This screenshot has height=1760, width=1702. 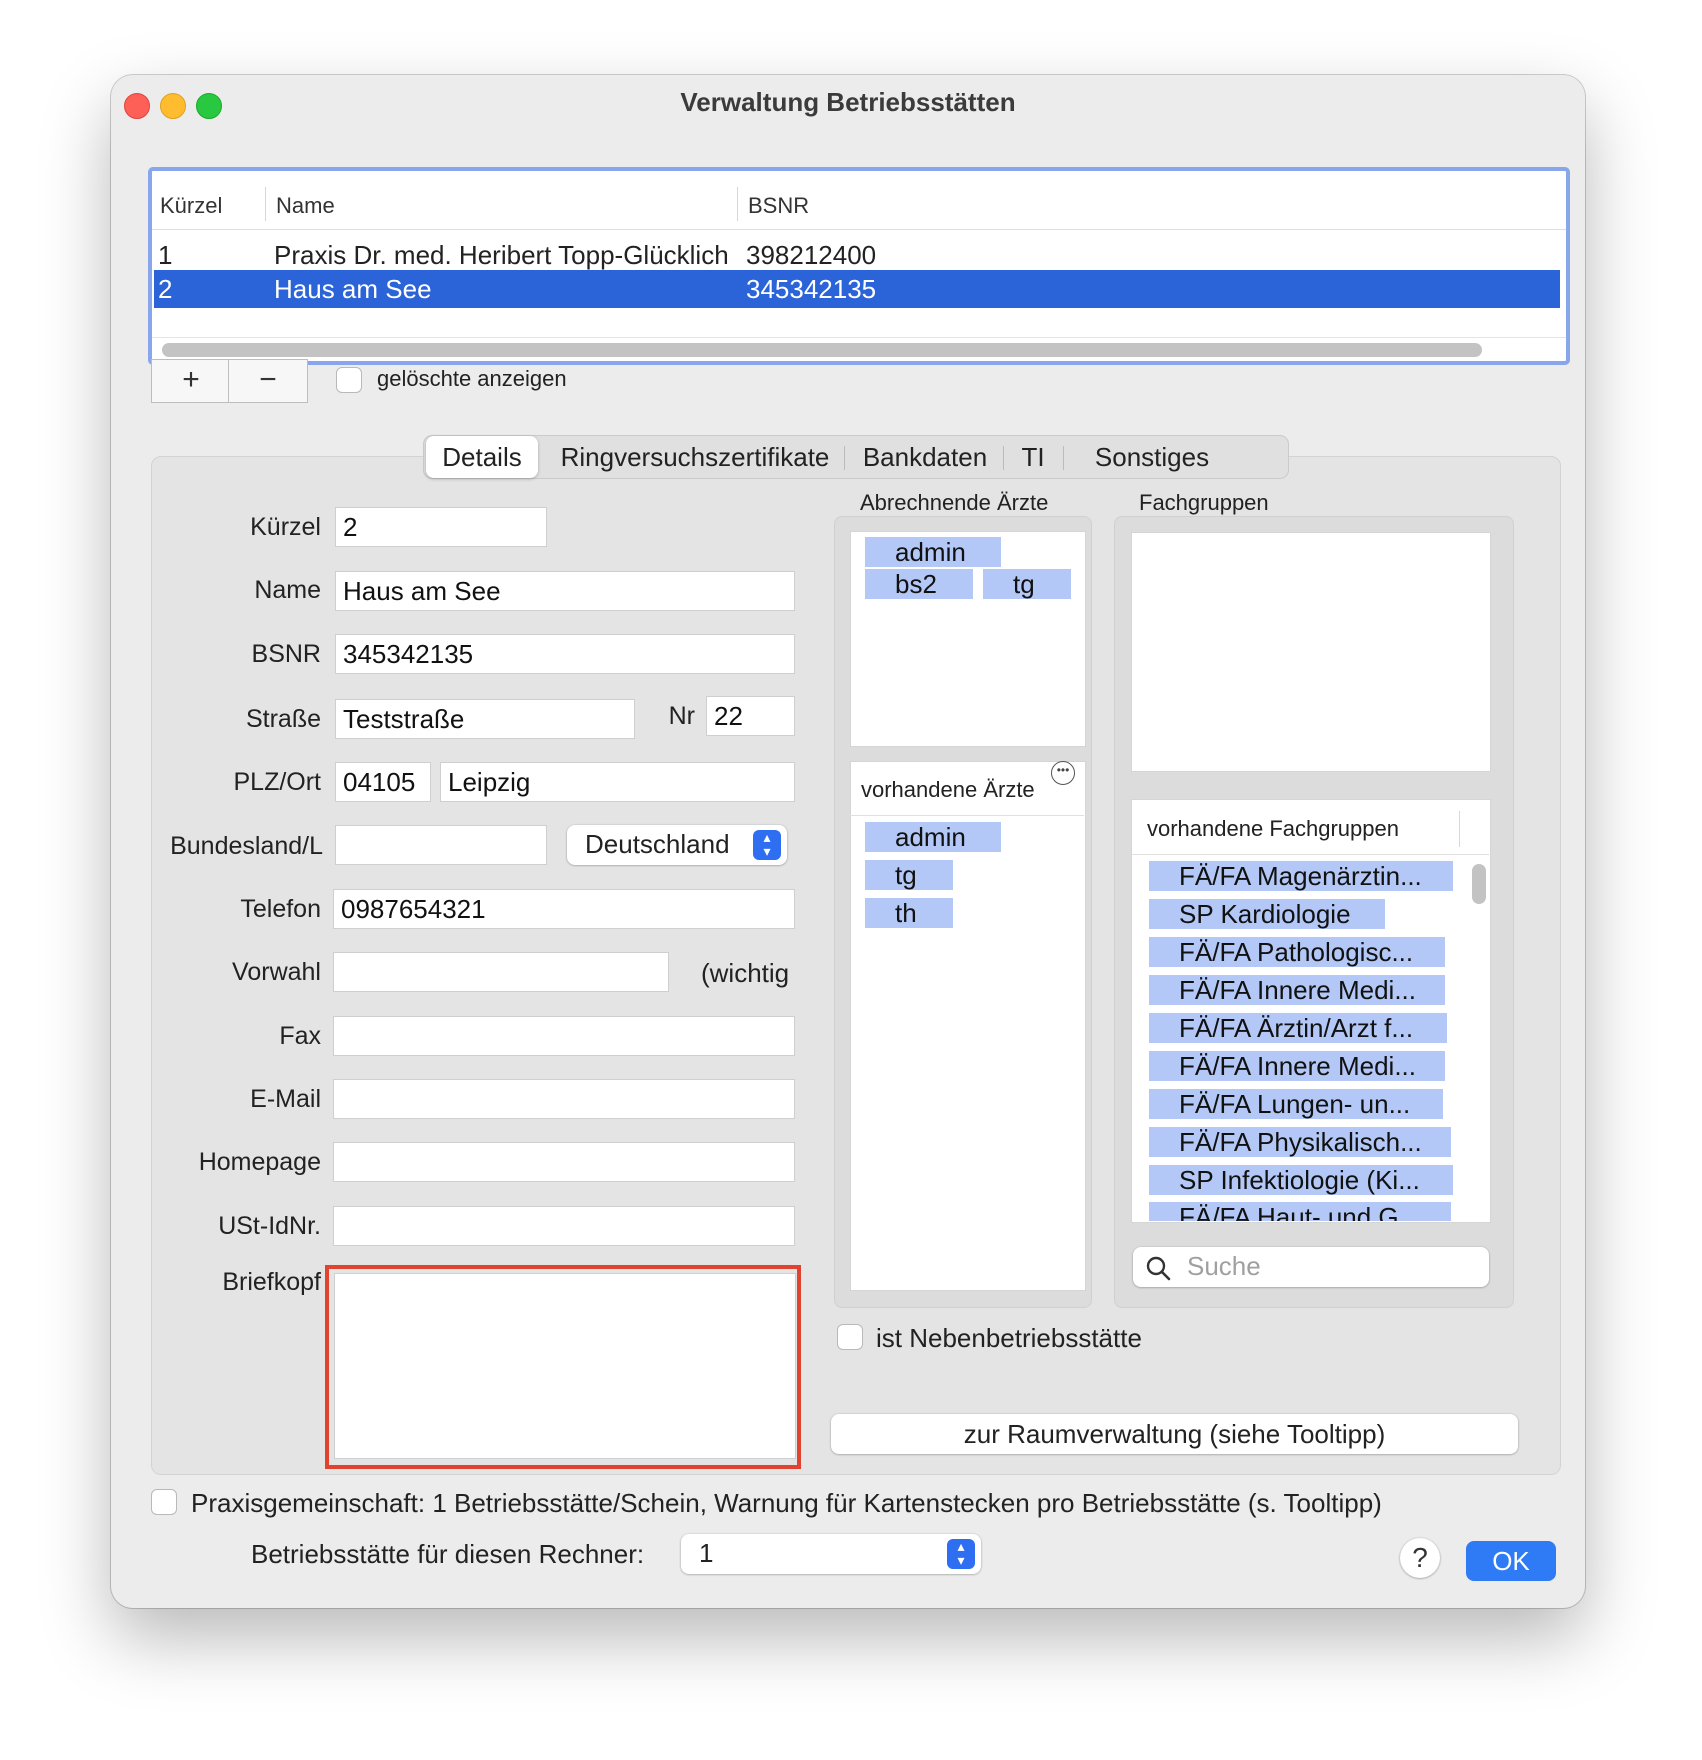 I want to click on country-select-value: Deutschland, so click(x=657, y=844).